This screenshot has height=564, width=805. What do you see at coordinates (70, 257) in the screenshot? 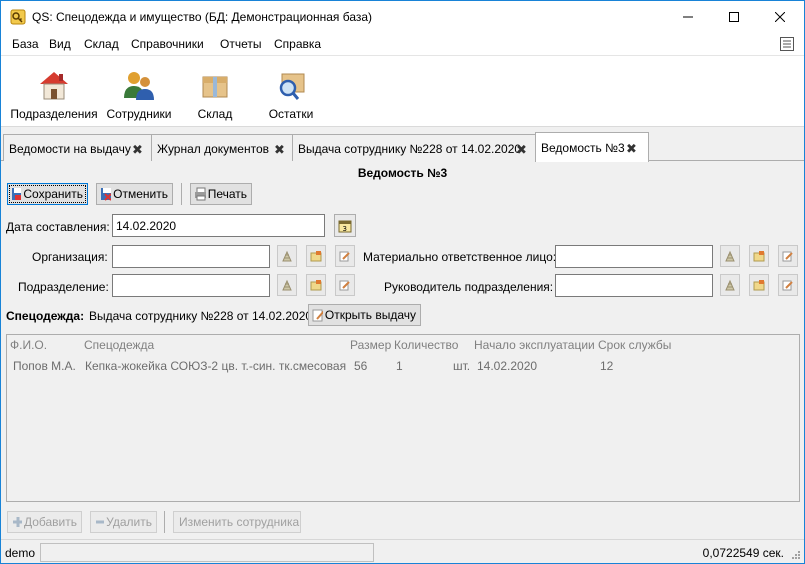
I see `organization-label: Организация:` at bounding box center [70, 257].